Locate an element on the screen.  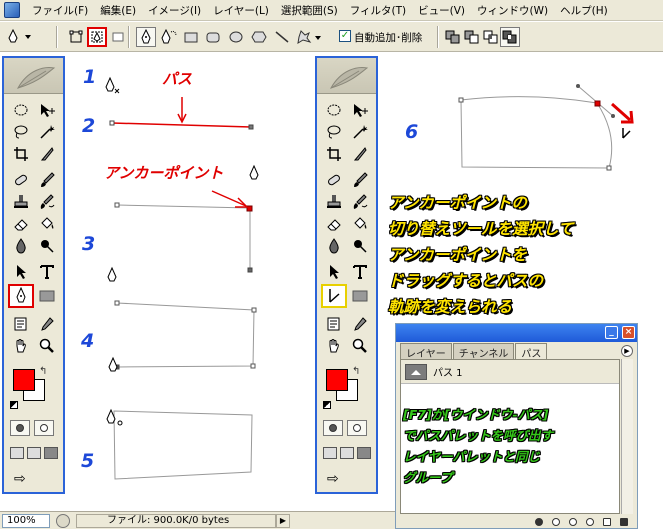
caption-line: アンカーポイントの is located at coordinates (457, 203).